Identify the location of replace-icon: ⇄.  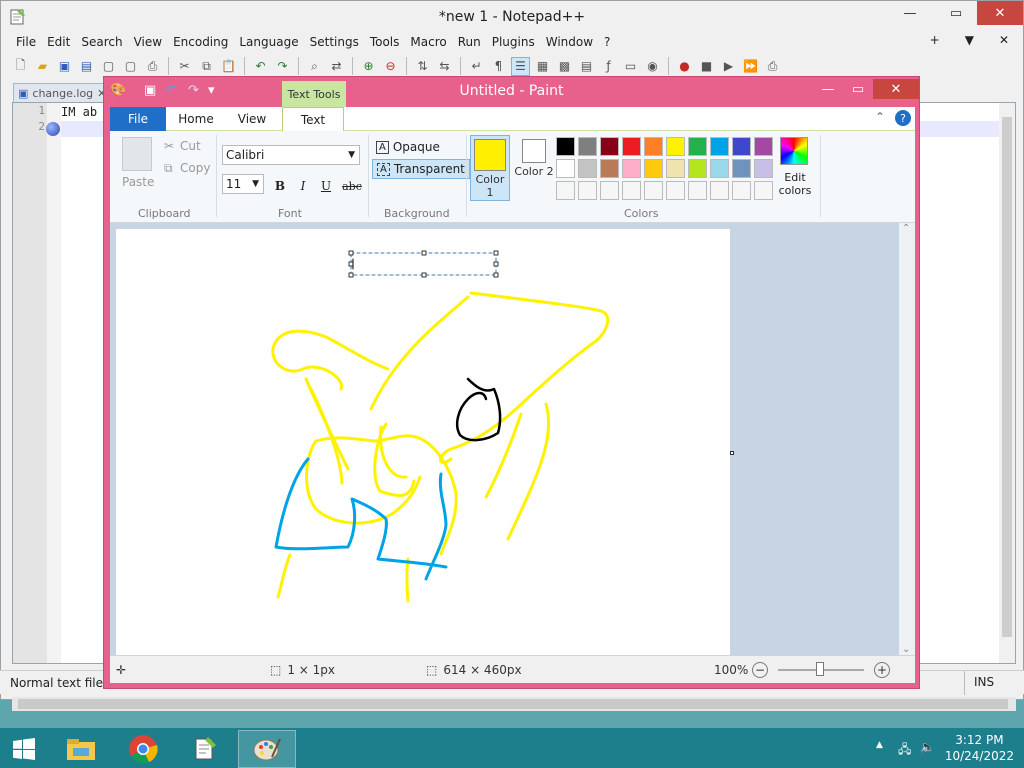
(336, 66).